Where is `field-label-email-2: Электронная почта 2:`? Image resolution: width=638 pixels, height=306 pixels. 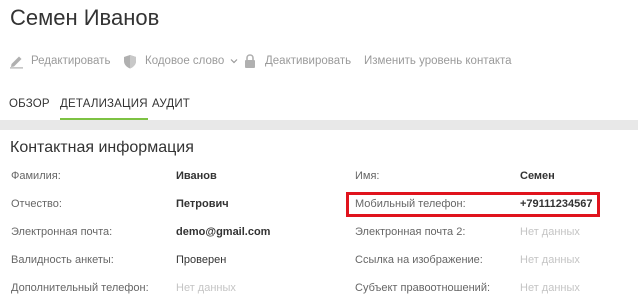 field-label-email-2: Электронная почта 2: is located at coordinates (410, 232).